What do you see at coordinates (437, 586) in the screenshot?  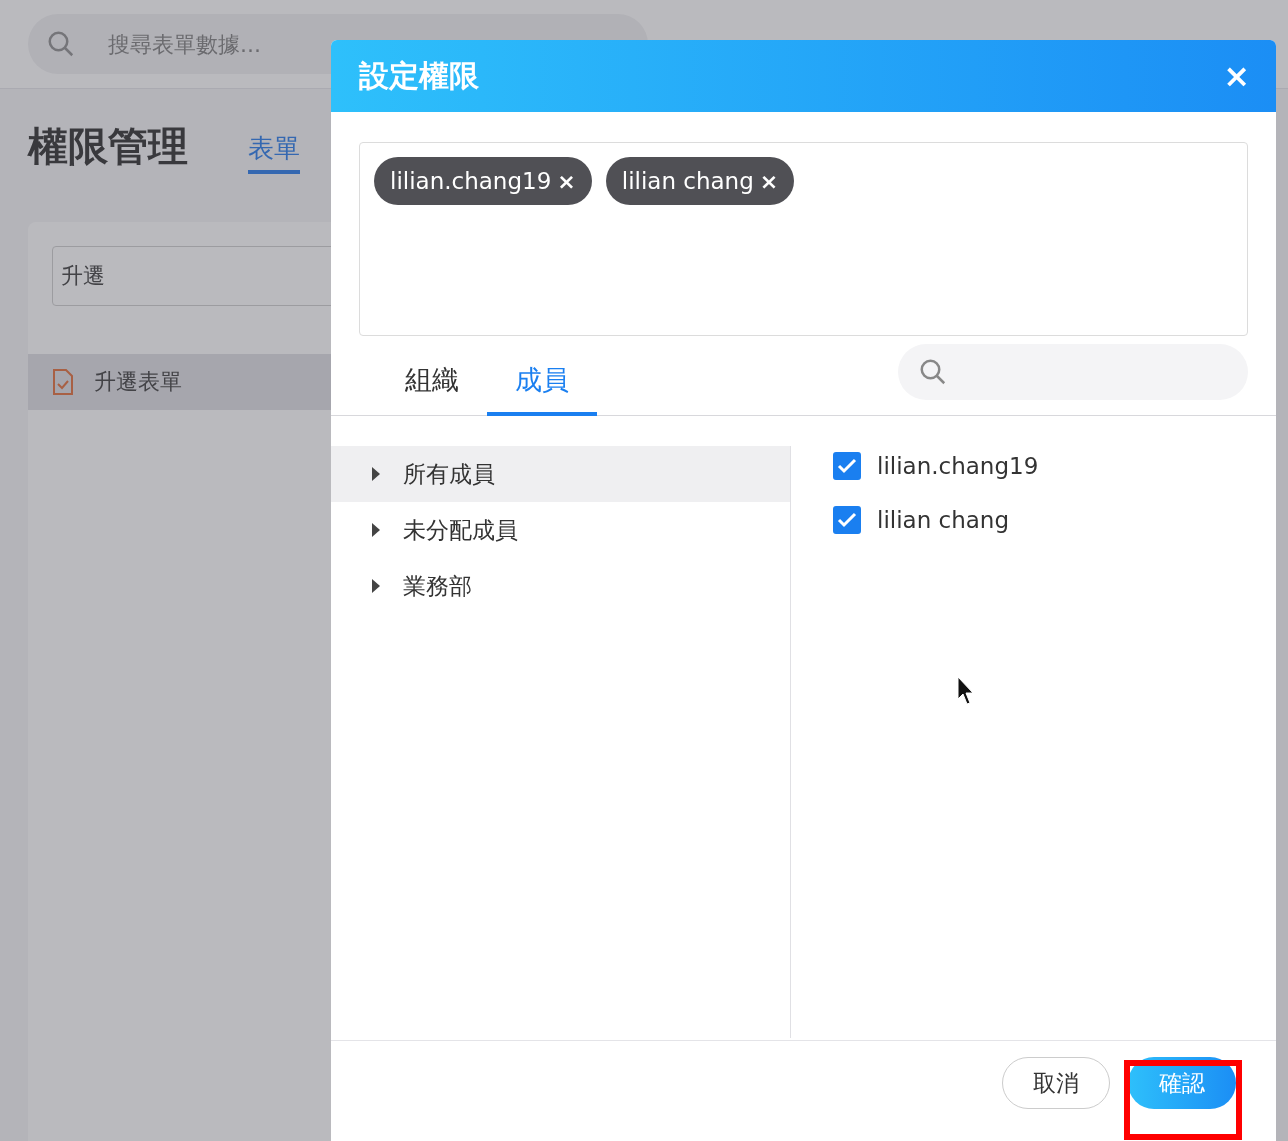 I see `tree-label: 業務部` at bounding box center [437, 586].